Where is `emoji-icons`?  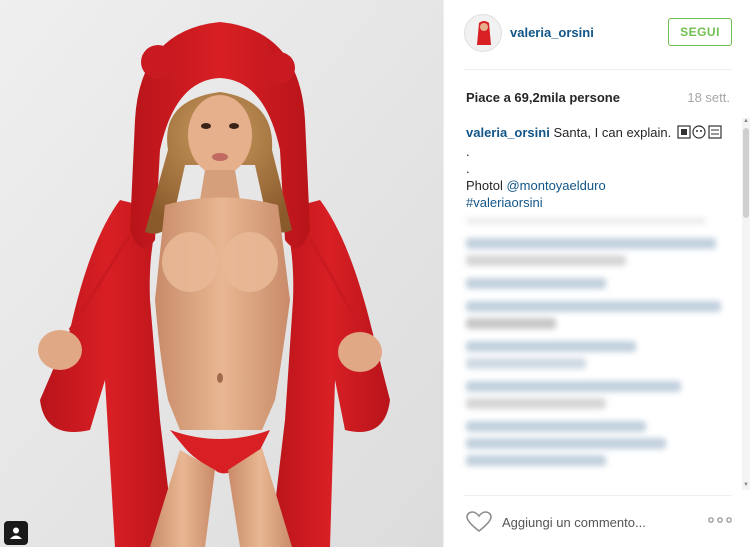
emoji-icons is located at coordinates (700, 133).